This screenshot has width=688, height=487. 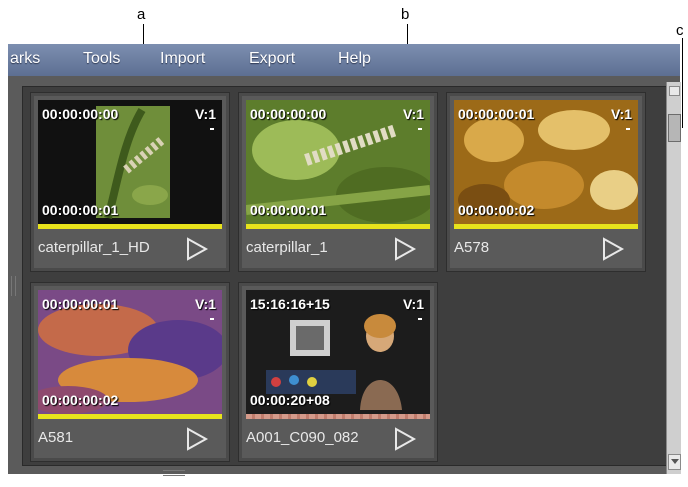 I want to click on menu-item-tools: Tools, so click(x=101, y=59).